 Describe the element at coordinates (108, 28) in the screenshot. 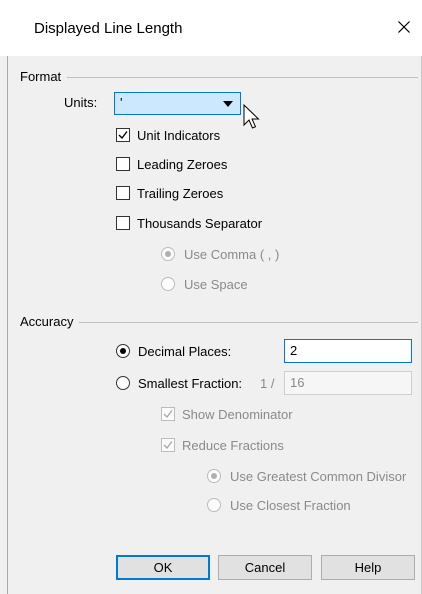

I see `dialog-title: Displayed Line Length` at that location.